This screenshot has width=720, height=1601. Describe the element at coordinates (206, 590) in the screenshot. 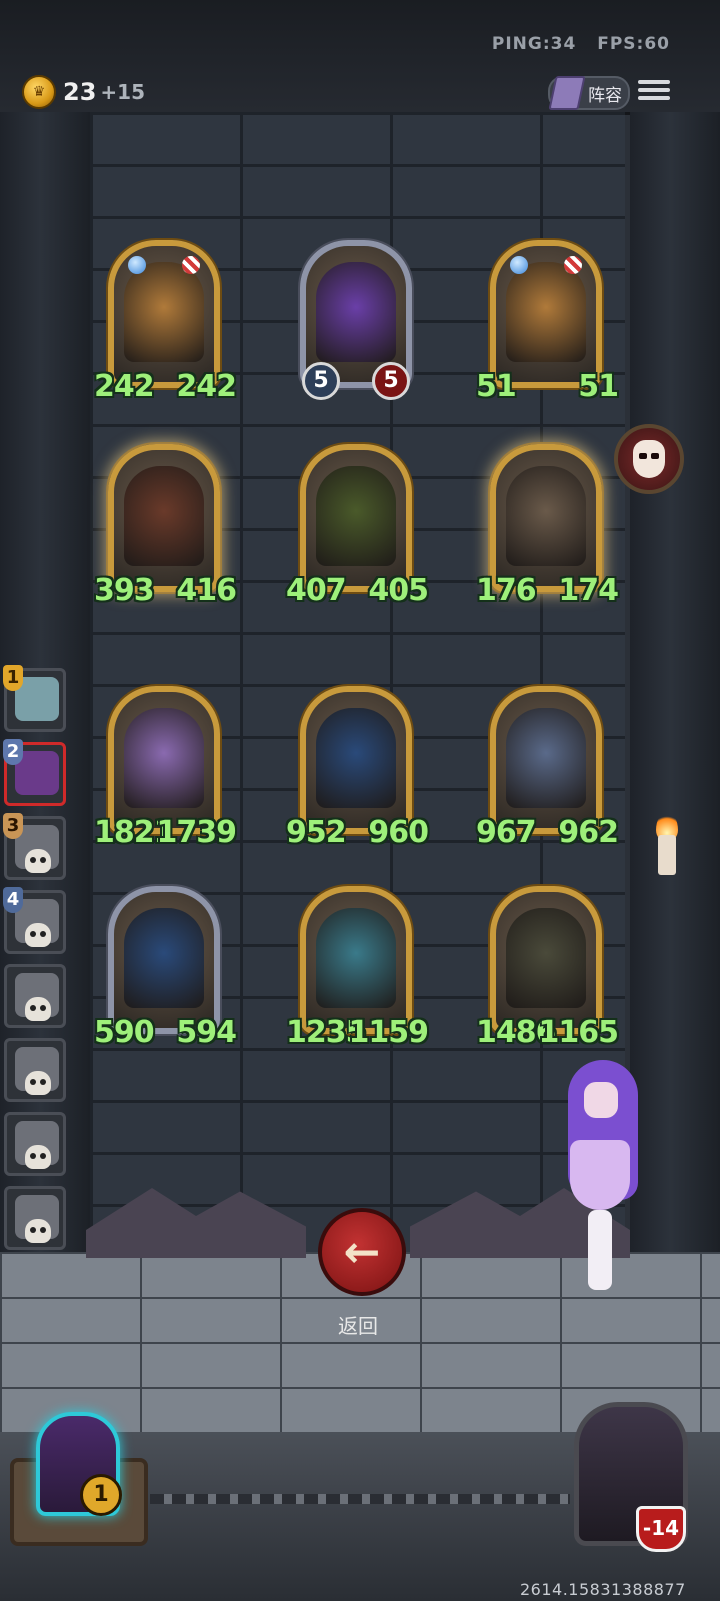

I see `health-value: 416` at that location.